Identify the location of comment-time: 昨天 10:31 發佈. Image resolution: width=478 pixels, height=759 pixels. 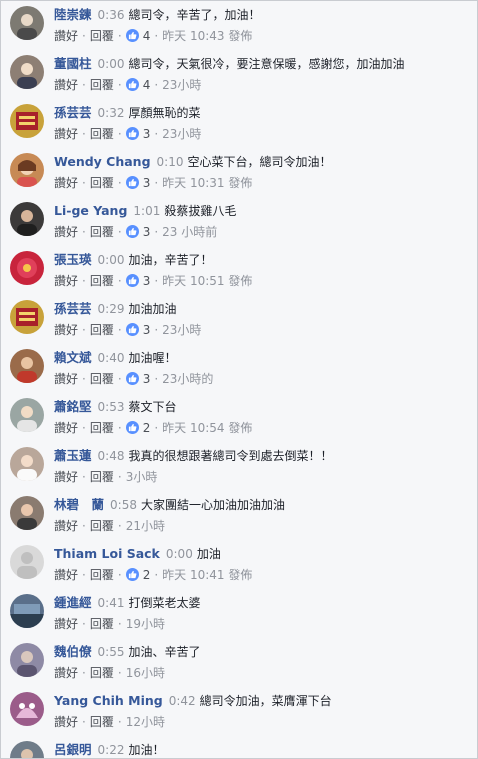
(207, 183).